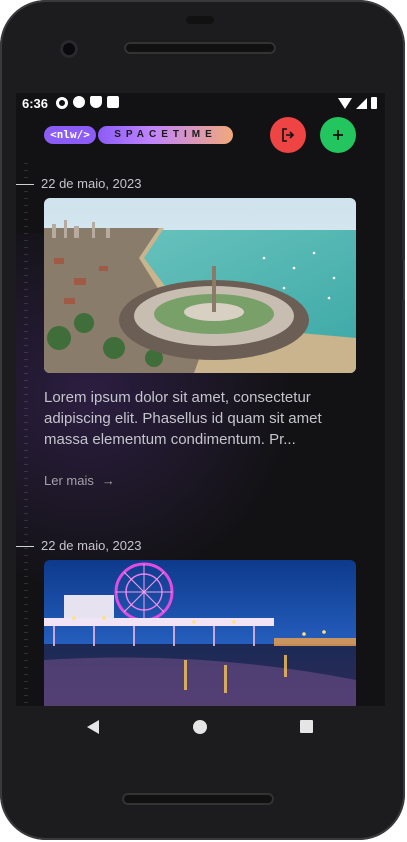 The image size is (407, 842). I want to click on bottom-speaker, so click(198, 799).